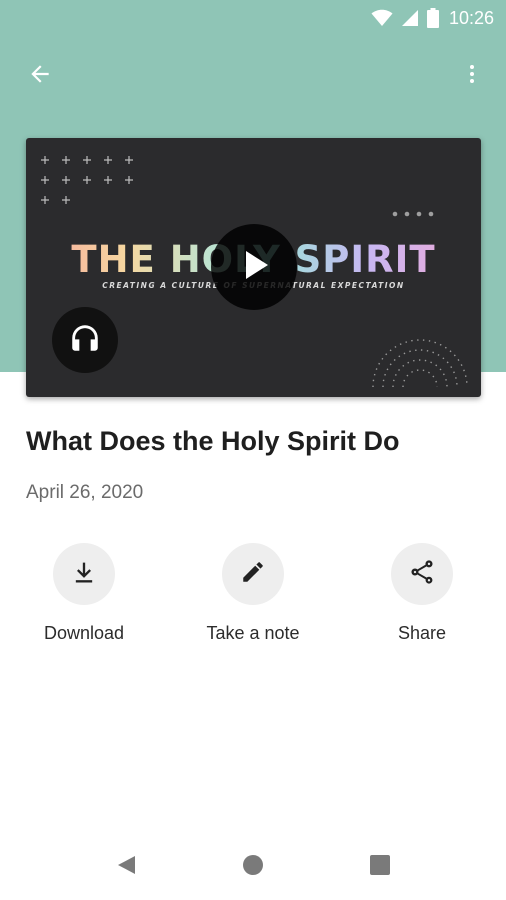 This screenshot has height=900, width=506. I want to click on headphones-icon, so click(85, 340).